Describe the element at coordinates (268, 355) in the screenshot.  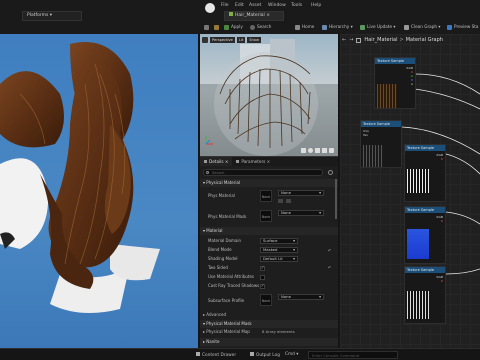
I see `output-log-label: Output Log` at that location.